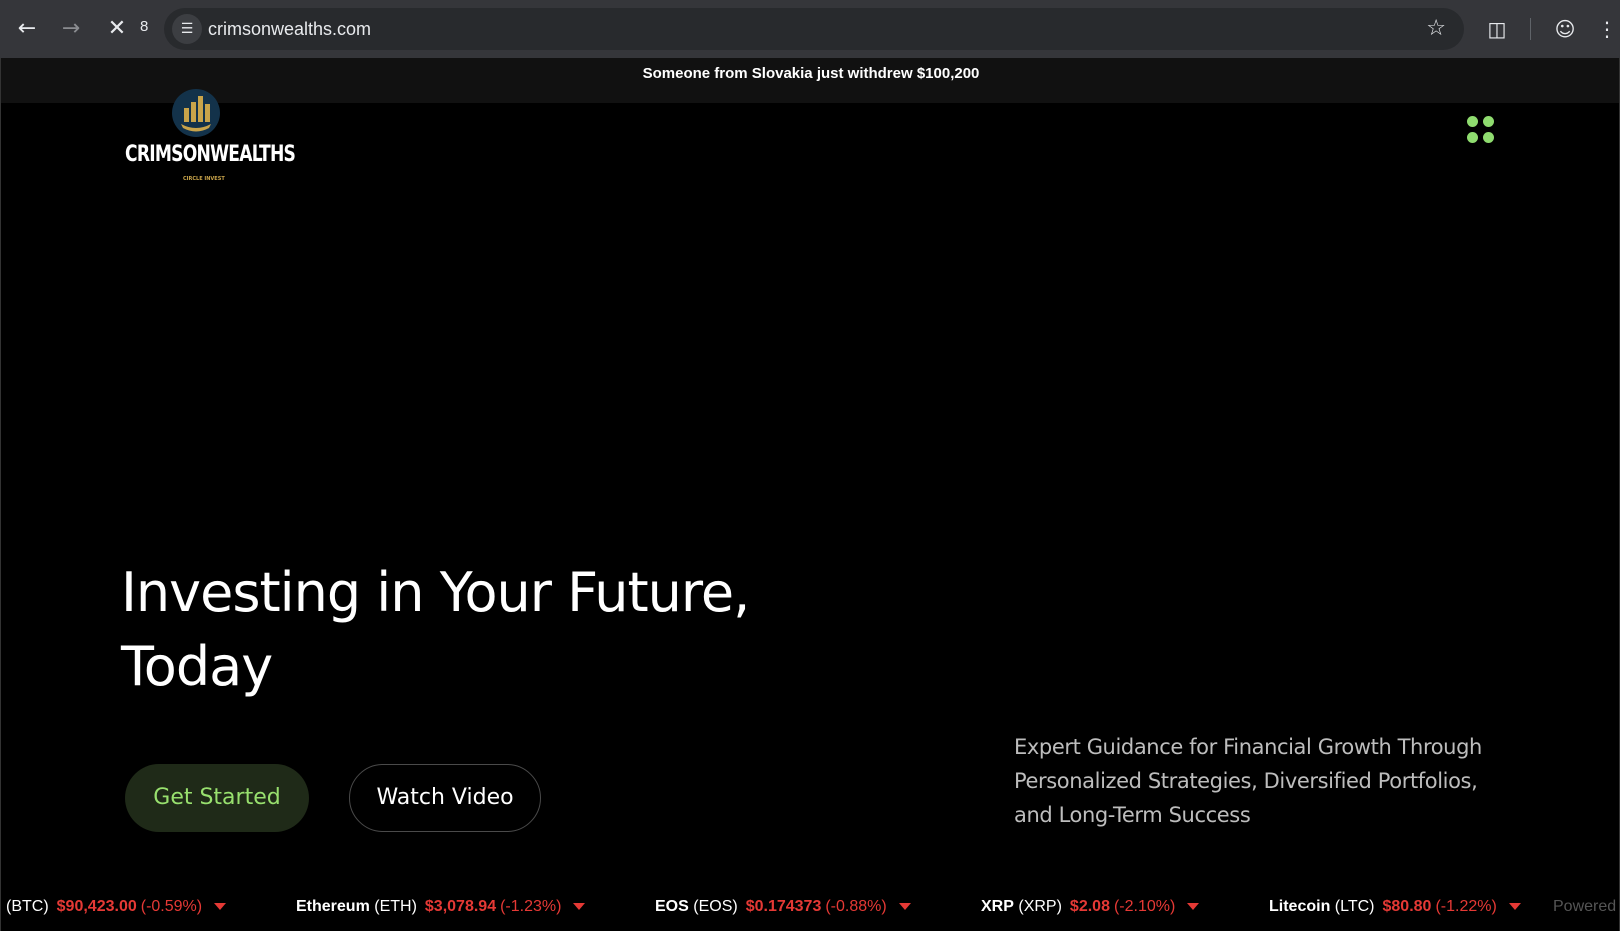 Image resolution: width=1620 pixels, height=931 pixels. I want to click on forward-icon: →, so click(71, 29).